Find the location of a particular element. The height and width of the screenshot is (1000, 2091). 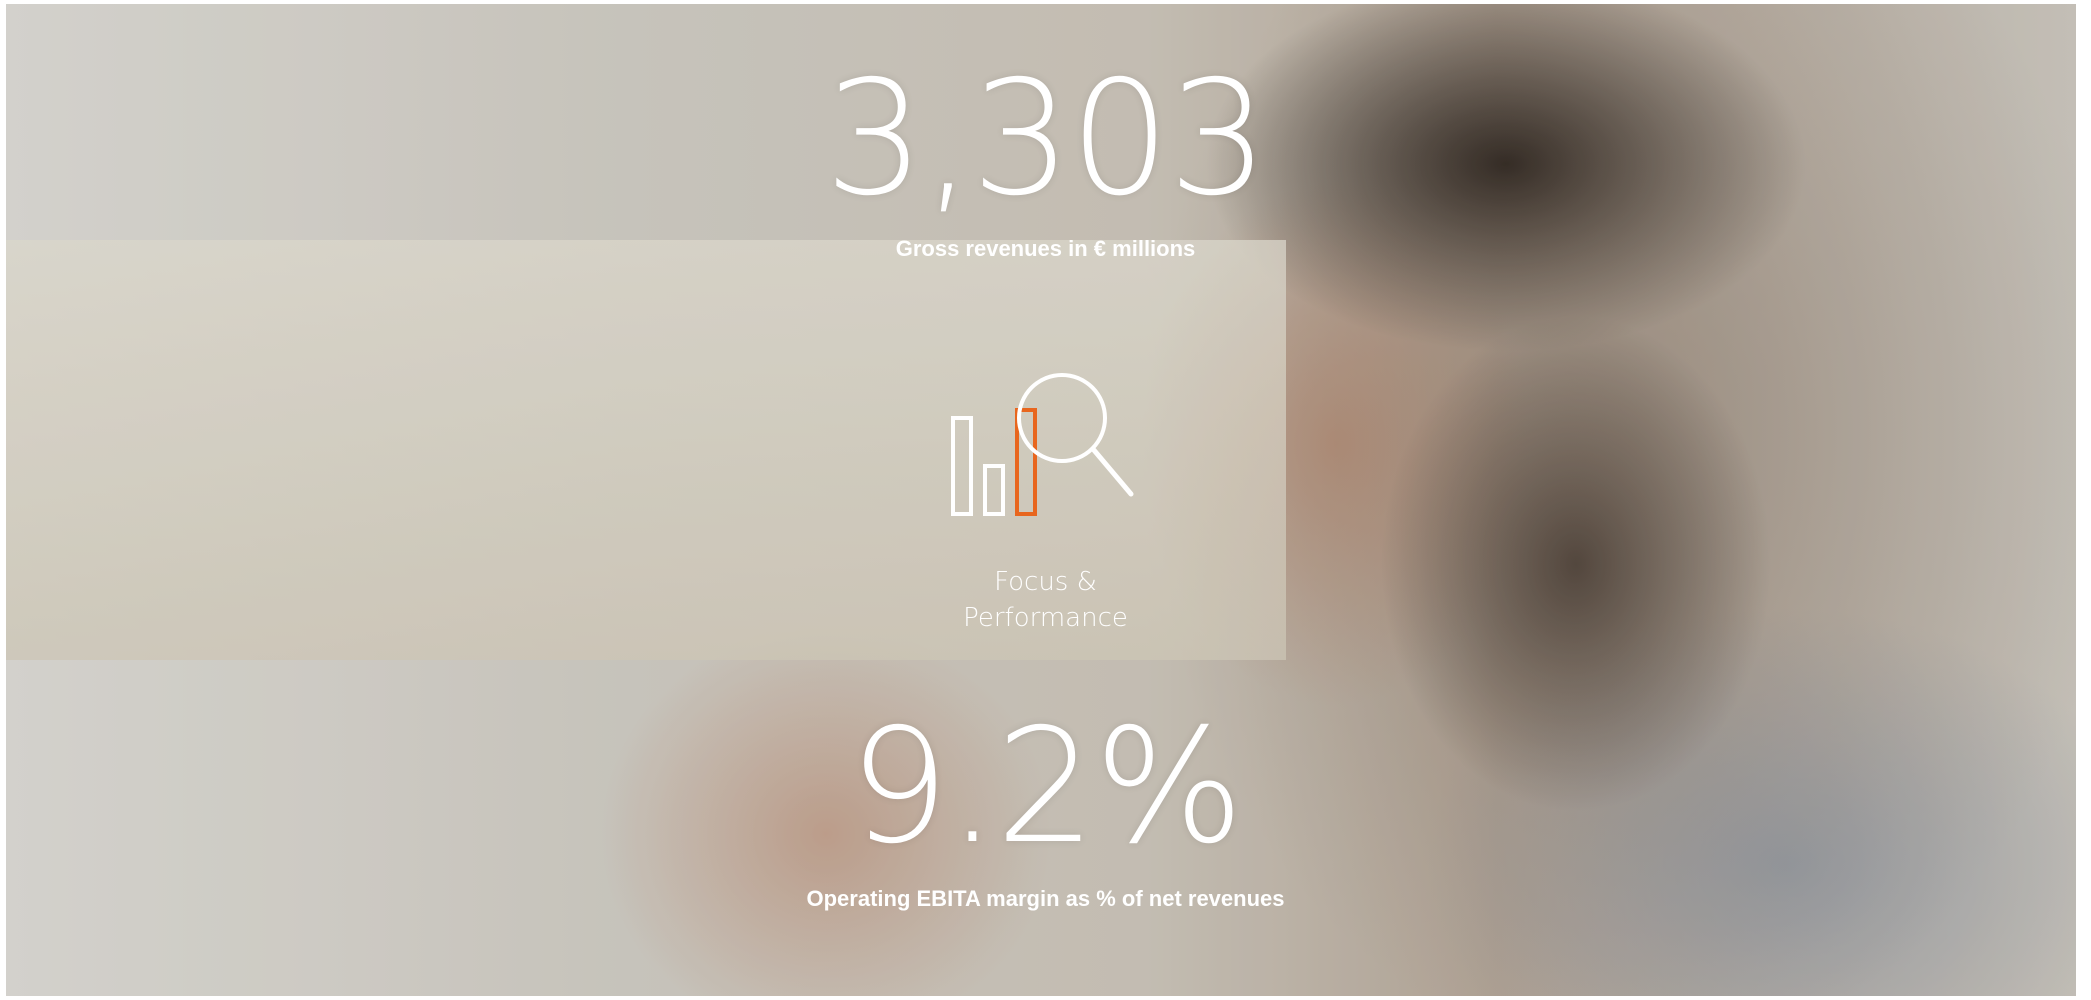

theme-label-line1: Focus & is located at coordinates (1045, 582).